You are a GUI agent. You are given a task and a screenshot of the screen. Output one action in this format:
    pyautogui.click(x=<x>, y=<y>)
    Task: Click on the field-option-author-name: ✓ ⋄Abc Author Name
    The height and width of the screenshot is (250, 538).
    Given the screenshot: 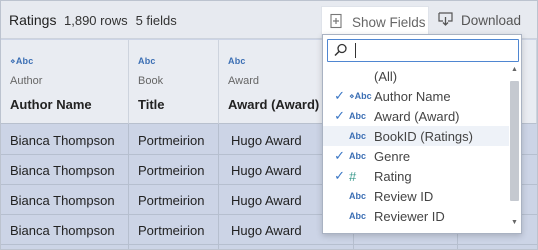 What is the action you would take?
    pyautogui.click(x=416, y=96)
    